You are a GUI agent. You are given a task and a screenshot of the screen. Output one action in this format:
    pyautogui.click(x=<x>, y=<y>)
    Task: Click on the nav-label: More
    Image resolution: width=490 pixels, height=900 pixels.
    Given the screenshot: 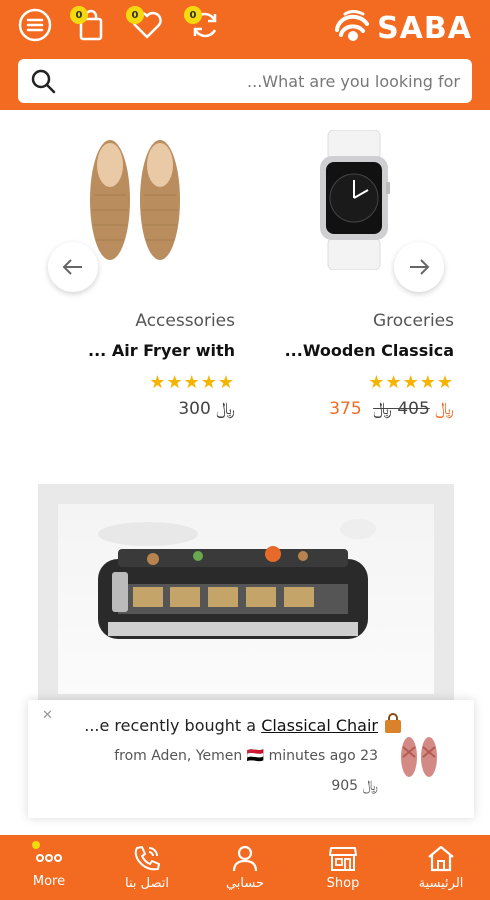 What is the action you would take?
    pyautogui.click(x=49, y=881)
    